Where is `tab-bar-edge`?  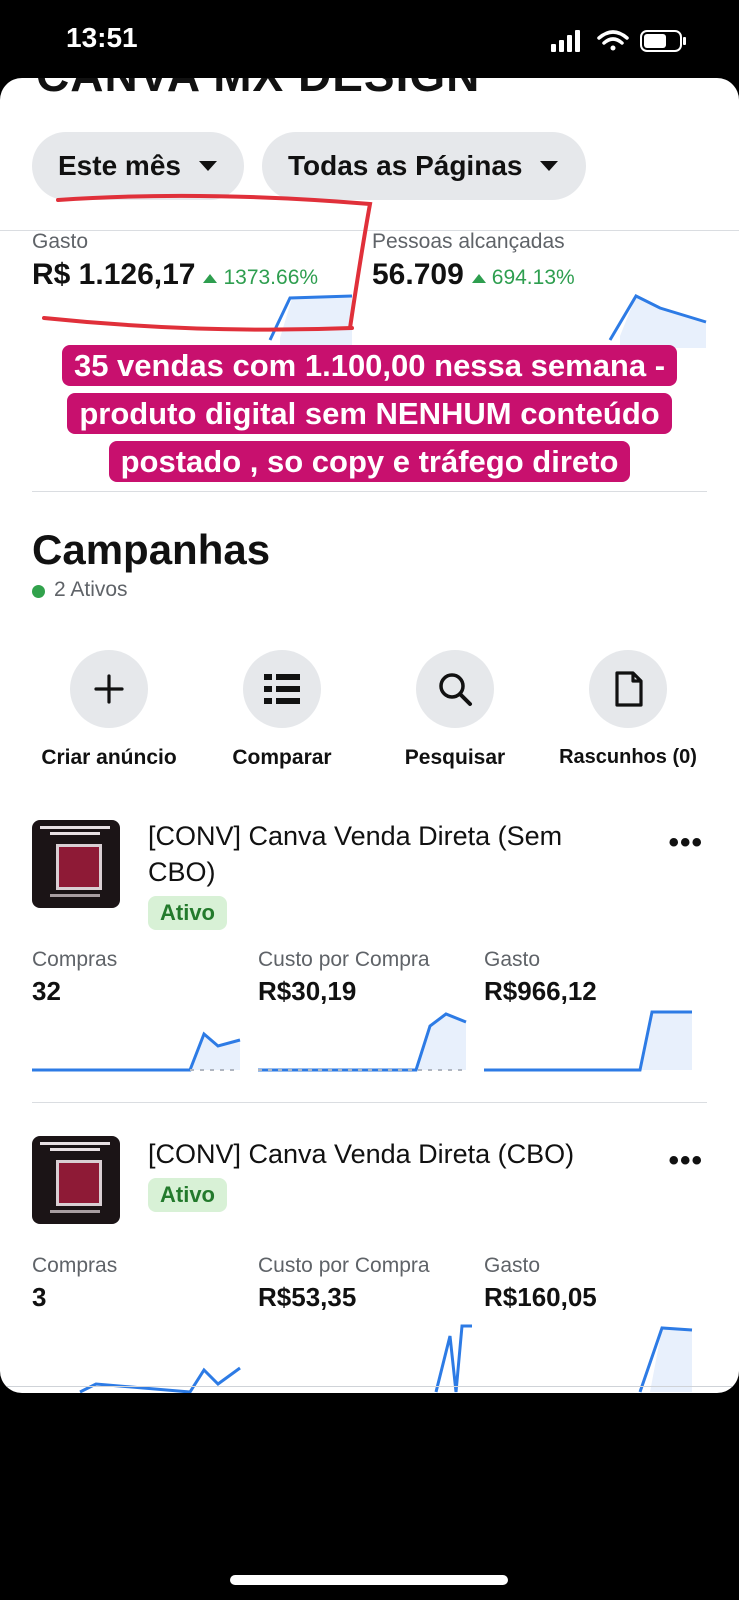 tab-bar-edge is located at coordinates (369, 1386).